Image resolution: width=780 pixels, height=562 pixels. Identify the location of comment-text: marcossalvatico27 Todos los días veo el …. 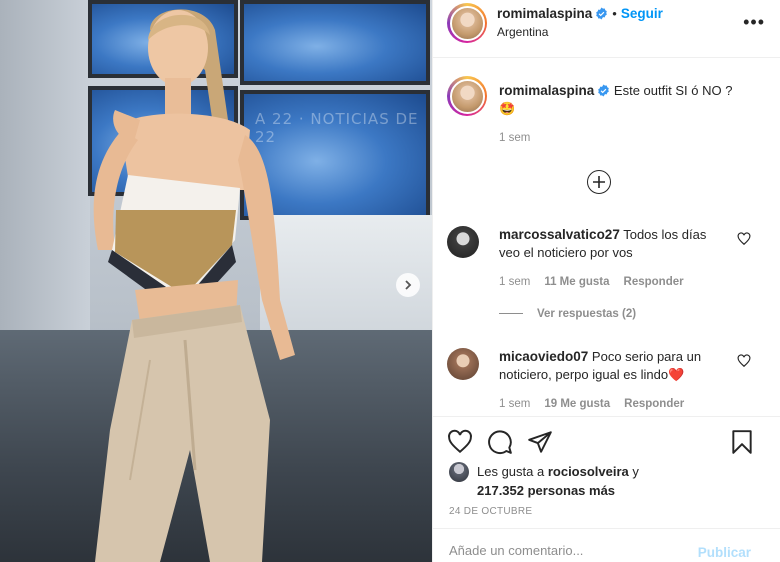
(614, 244).